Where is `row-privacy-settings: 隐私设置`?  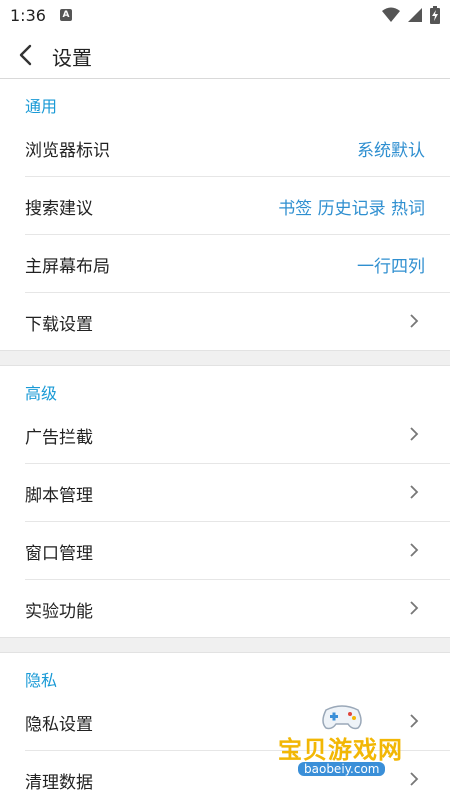
row-privacy-settings: 隐私设置 is located at coordinates (237, 722).